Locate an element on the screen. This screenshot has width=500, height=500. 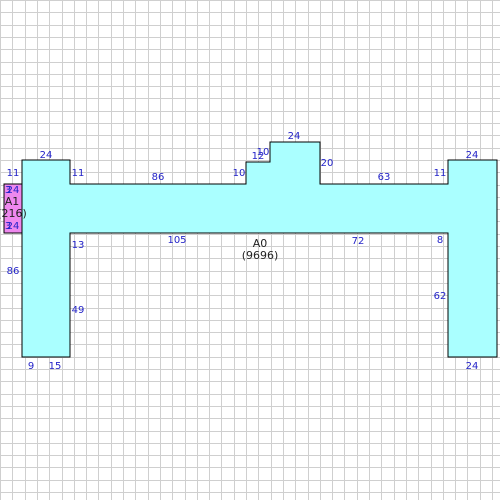
dim-a1-bottom-small: 3 is located at coordinates (8, 226).